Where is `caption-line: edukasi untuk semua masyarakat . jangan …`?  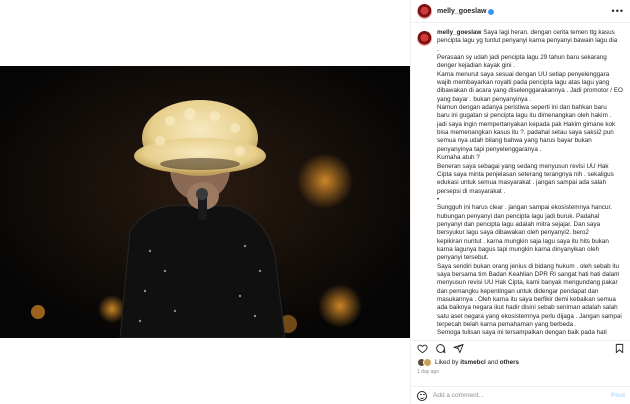 caption-line: edukasi untuk semua masyarakat . jangan … is located at coordinates (522, 183).